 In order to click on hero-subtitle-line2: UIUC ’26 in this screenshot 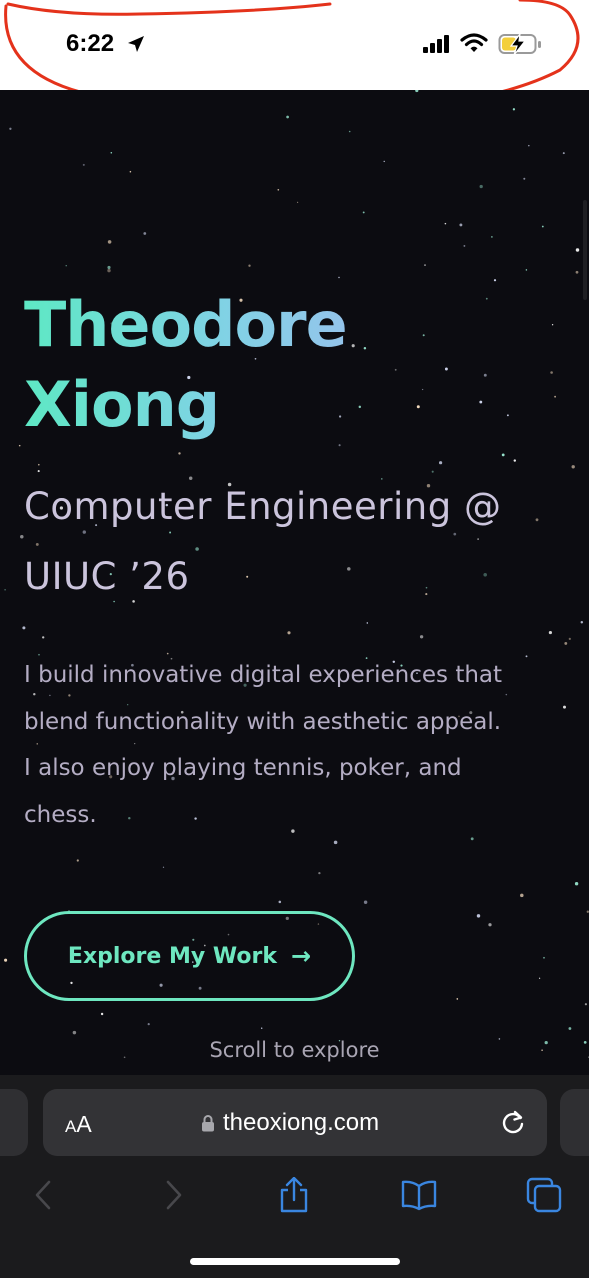, I will do `click(107, 576)`.